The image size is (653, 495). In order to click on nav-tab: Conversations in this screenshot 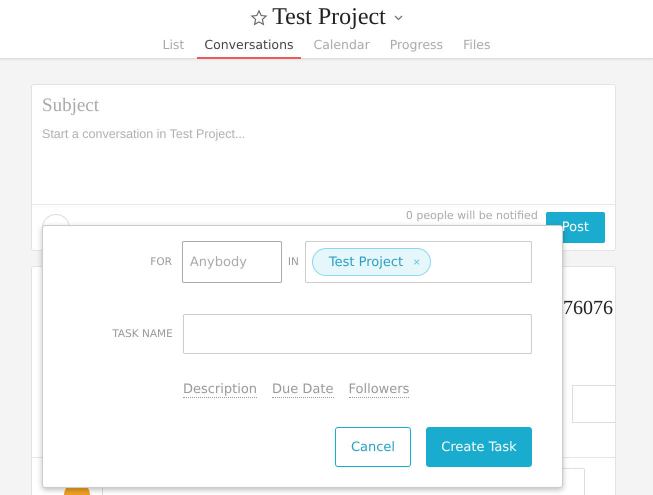, I will do `click(248, 46)`.